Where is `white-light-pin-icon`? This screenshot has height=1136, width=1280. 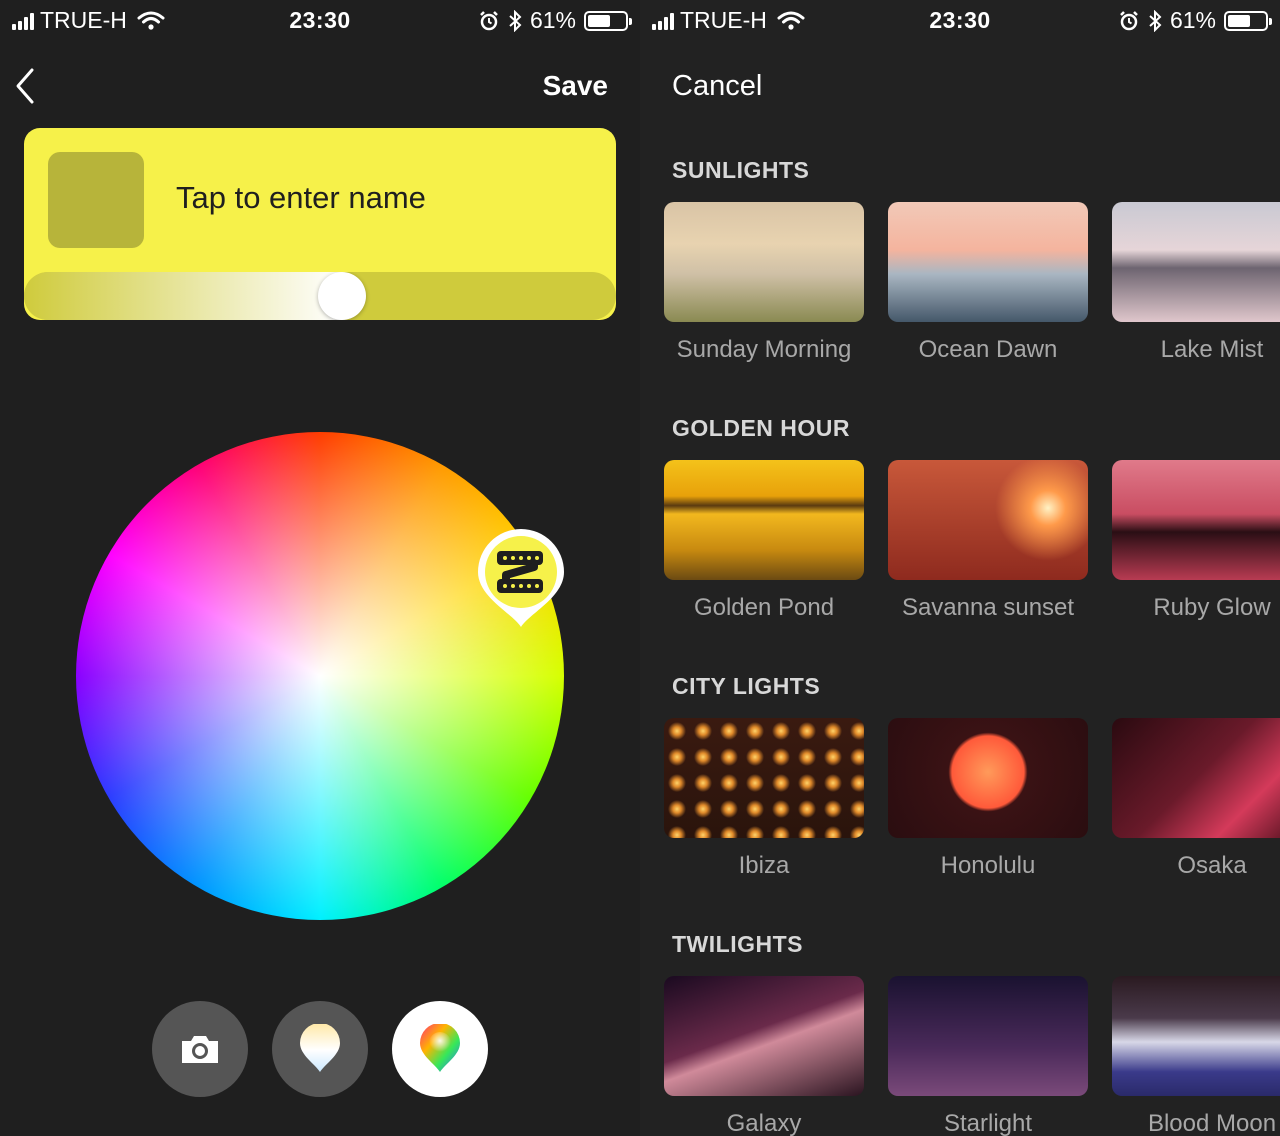 white-light-pin-icon is located at coordinates (320, 1048).